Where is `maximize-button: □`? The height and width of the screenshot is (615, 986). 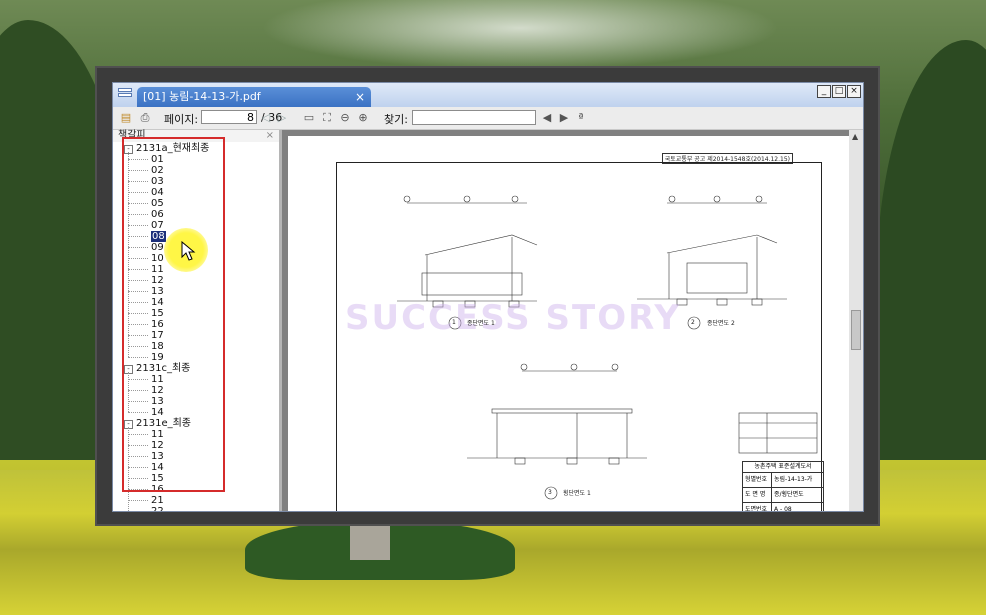
maximize-button: □ is located at coordinates (839, 91).